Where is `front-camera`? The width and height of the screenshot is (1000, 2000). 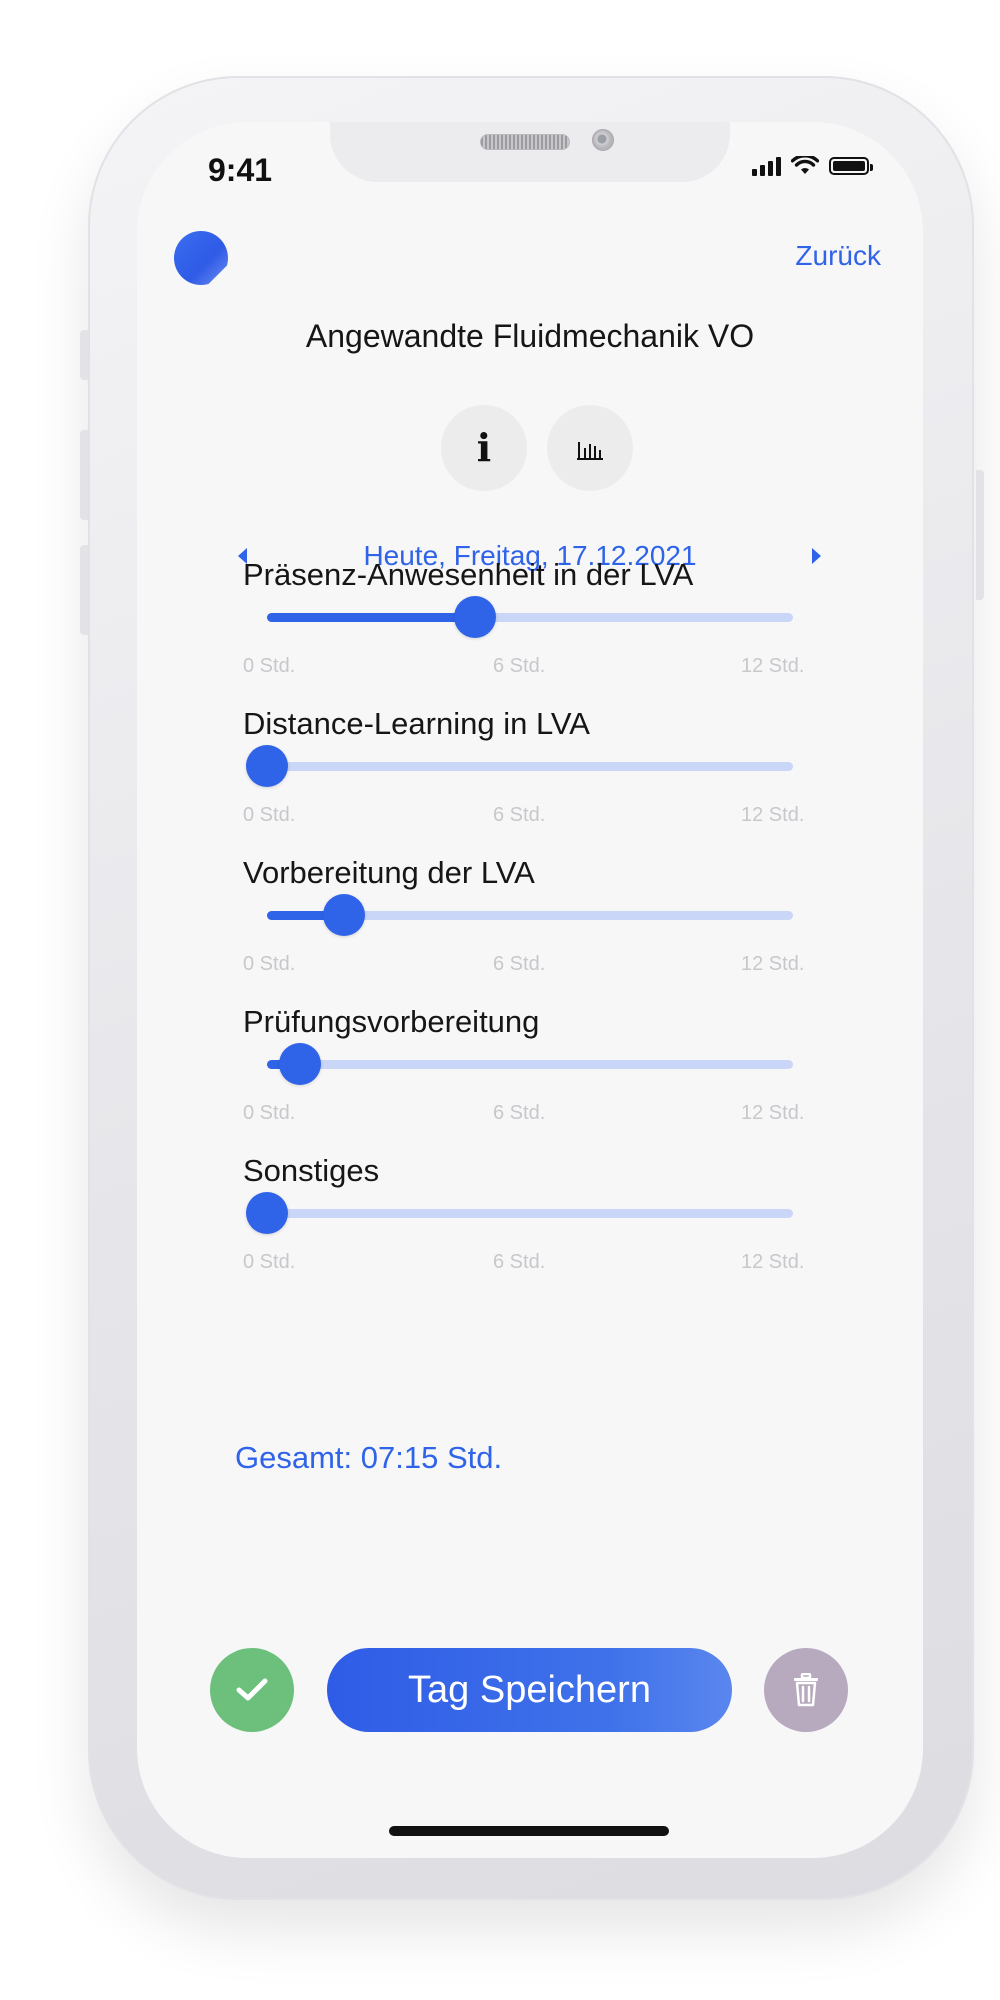
front-camera is located at coordinates (603, 140).